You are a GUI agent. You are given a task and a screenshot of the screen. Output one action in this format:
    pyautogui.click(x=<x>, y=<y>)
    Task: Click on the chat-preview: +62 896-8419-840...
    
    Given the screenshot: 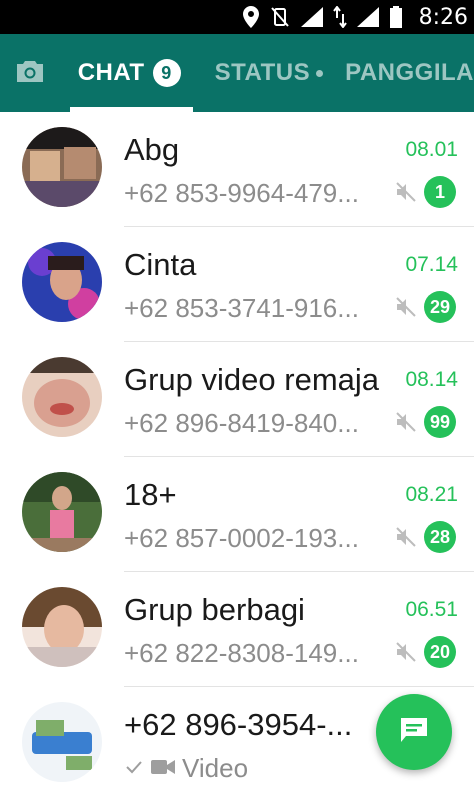 What is the action you would take?
    pyautogui.click(x=241, y=423)
    